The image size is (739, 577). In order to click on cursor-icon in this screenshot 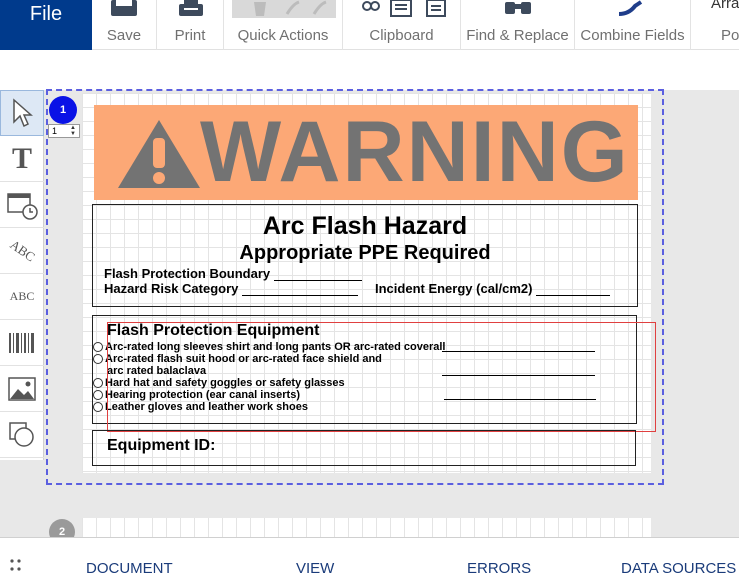, I will do `click(23, 113)`.